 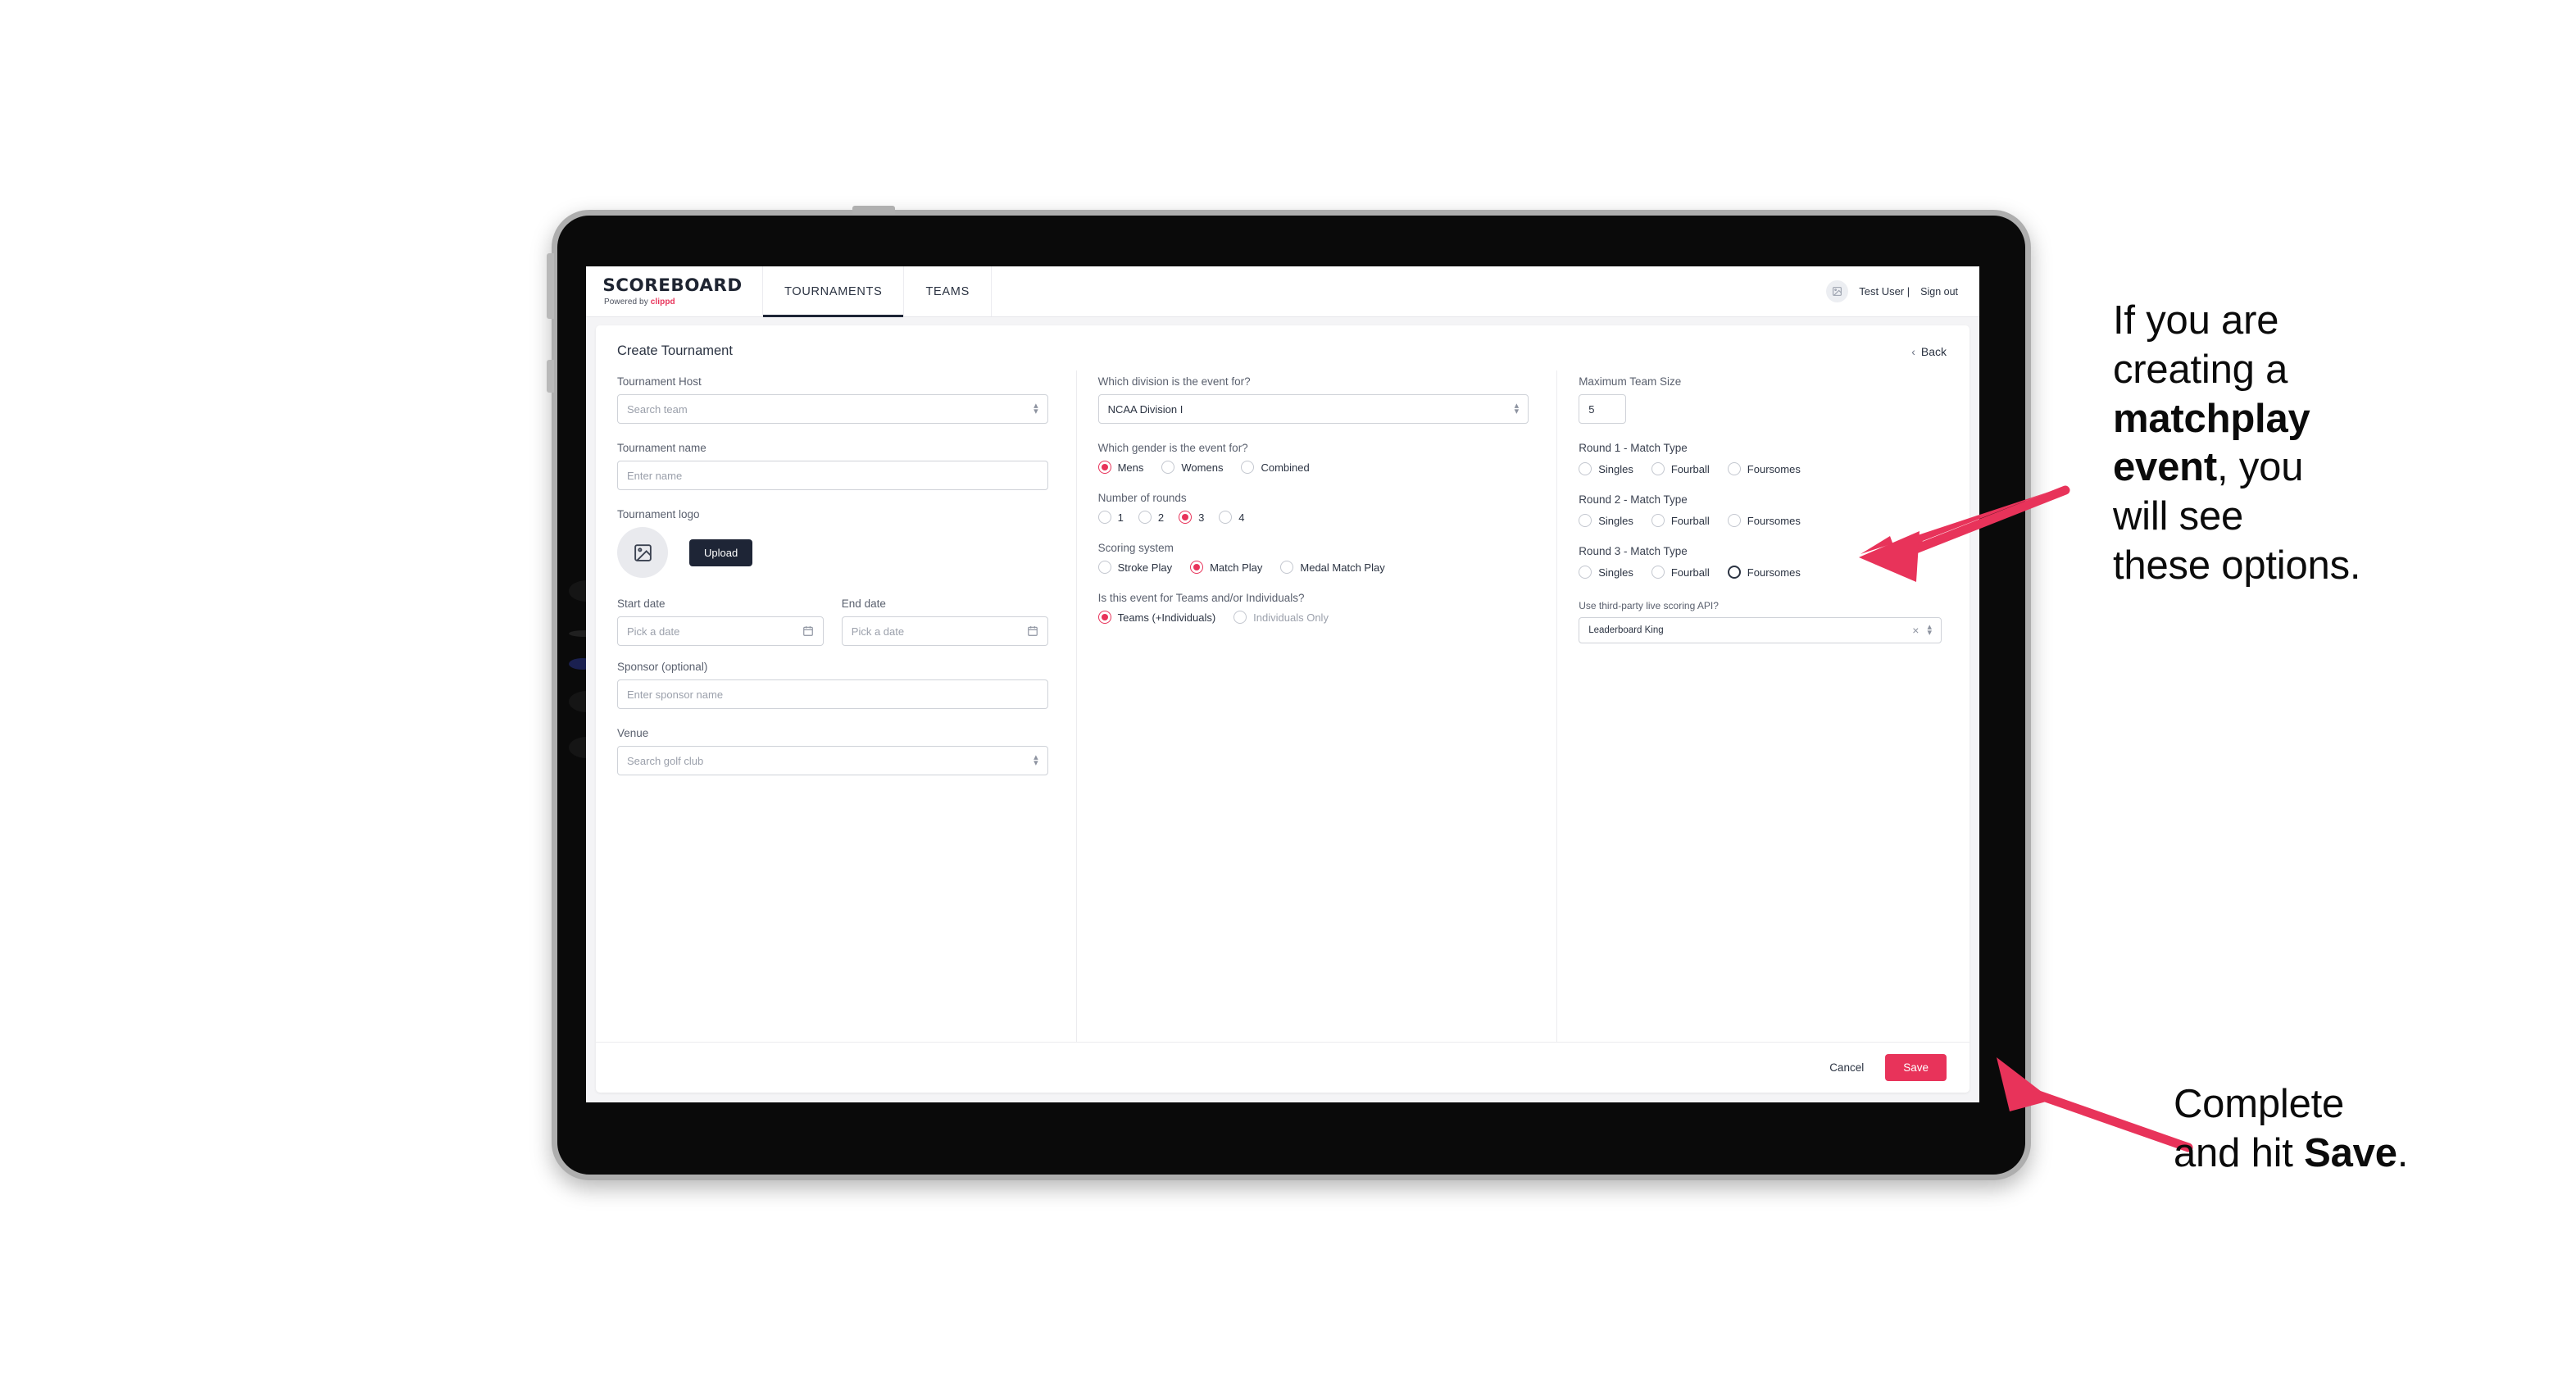 I want to click on cancel-button: Cancel, so click(x=1846, y=1067).